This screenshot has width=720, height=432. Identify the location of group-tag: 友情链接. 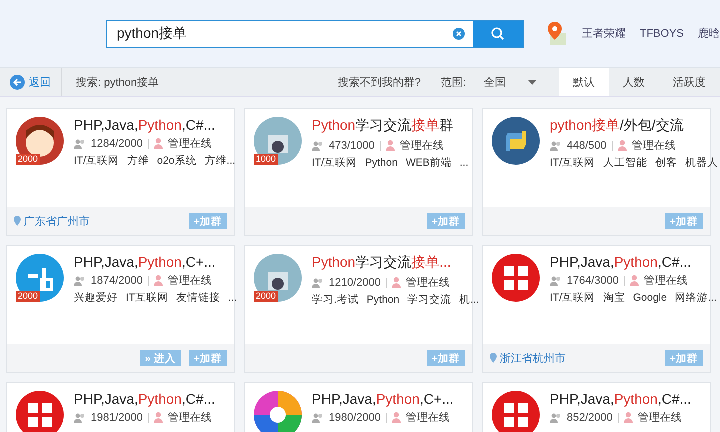
(198, 298).